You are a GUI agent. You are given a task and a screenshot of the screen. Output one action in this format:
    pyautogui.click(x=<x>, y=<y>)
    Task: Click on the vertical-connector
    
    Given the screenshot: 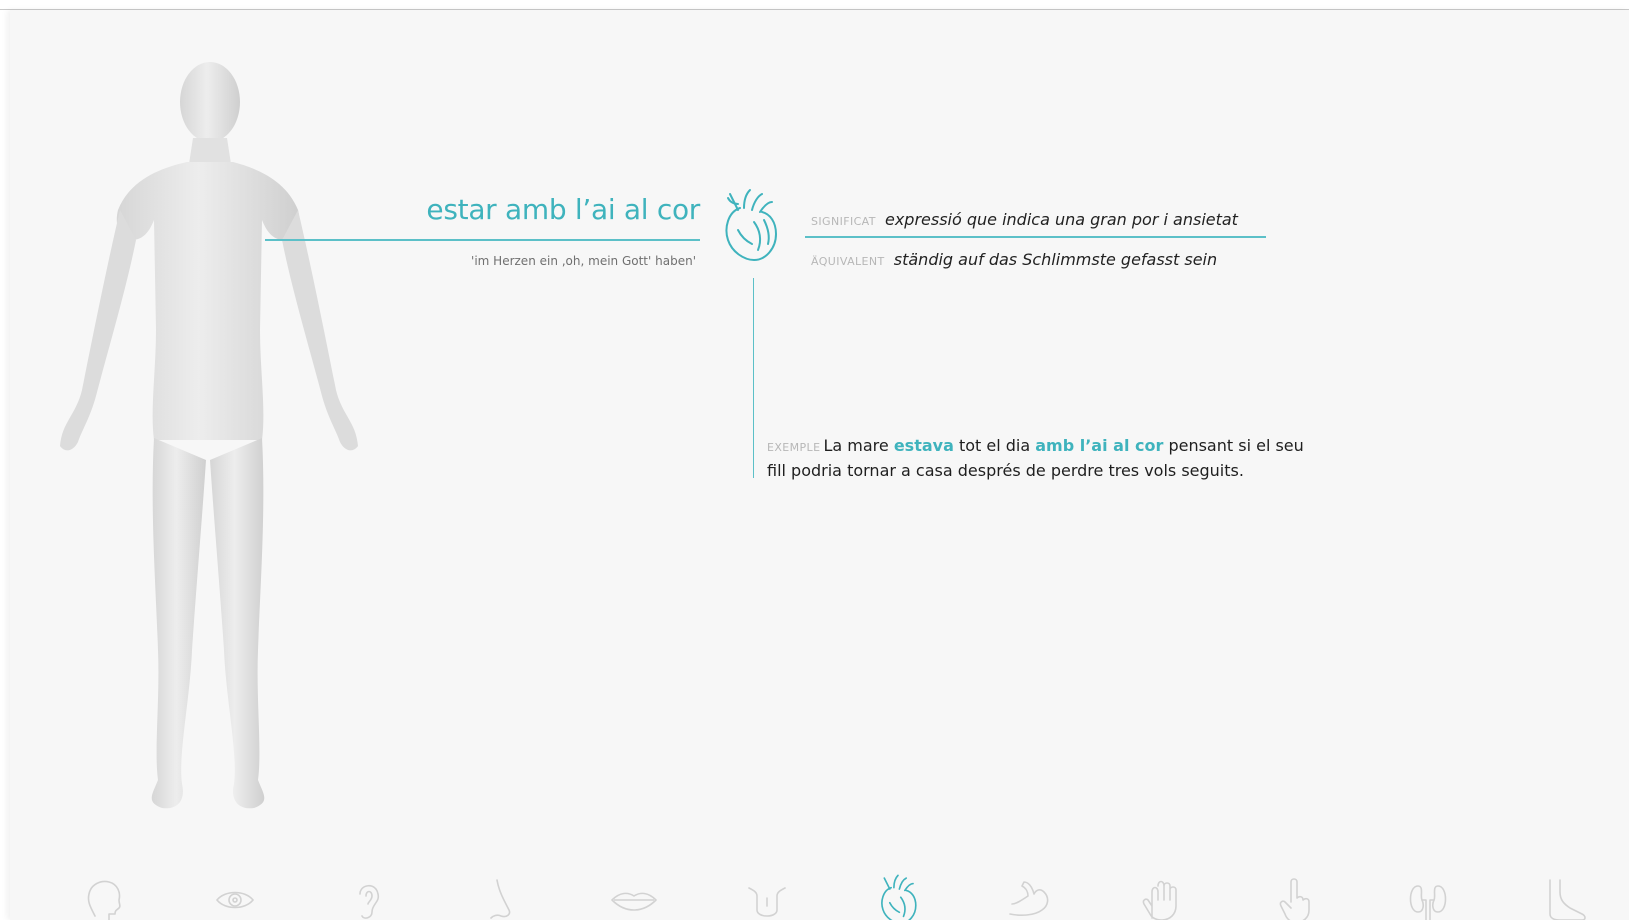 What is the action you would take?
    pyautogui.click(x=753, y=378)
    